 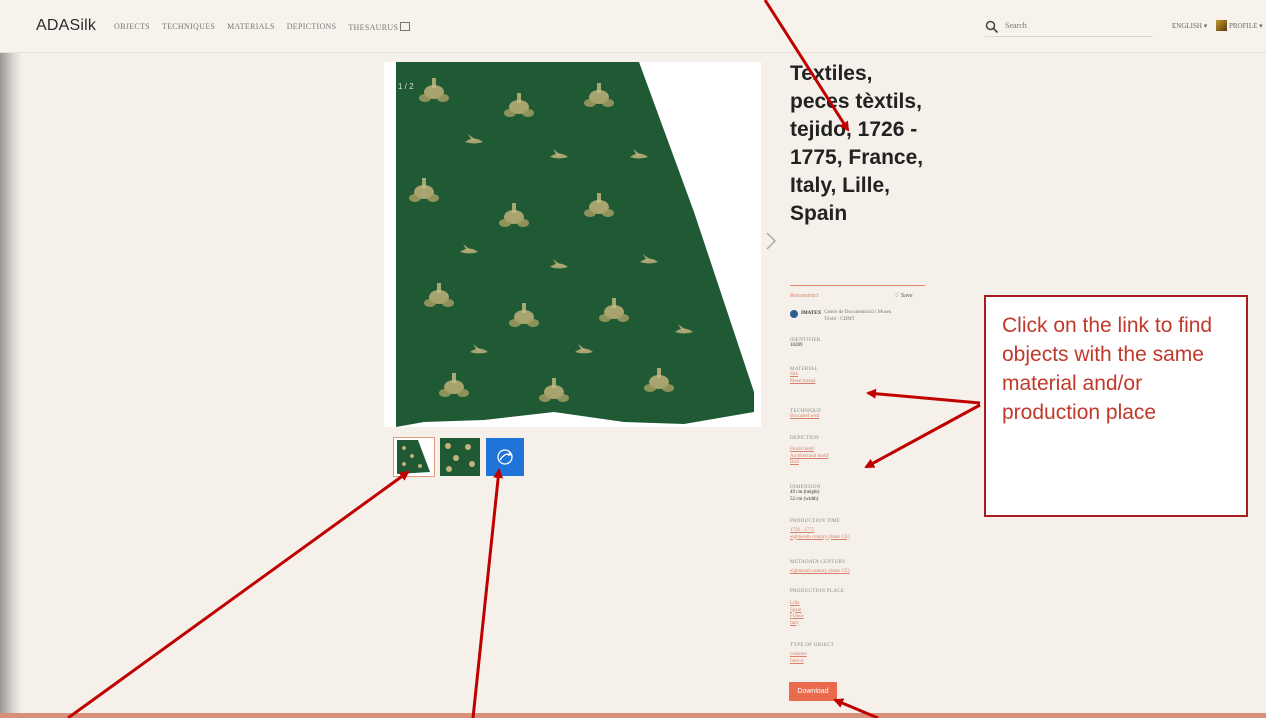 What do you see at coordinates (812, 662) in the screenshot?
I see `type-link-fabrics: fabrics` at bounding box center [812, 662].